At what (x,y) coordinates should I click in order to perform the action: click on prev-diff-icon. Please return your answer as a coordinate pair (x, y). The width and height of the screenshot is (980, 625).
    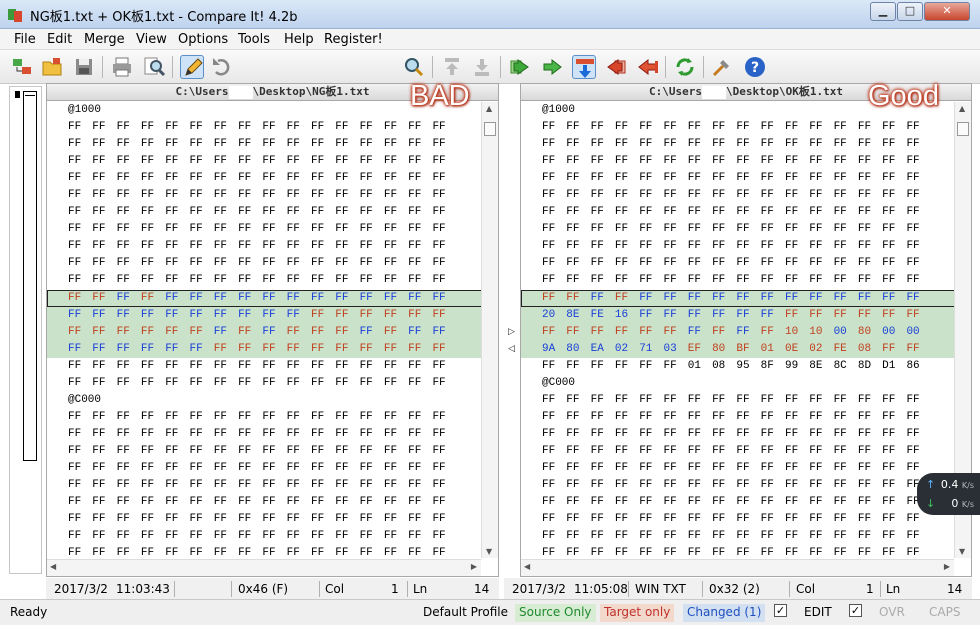
    Looking at the image, I should click on (452, 67).